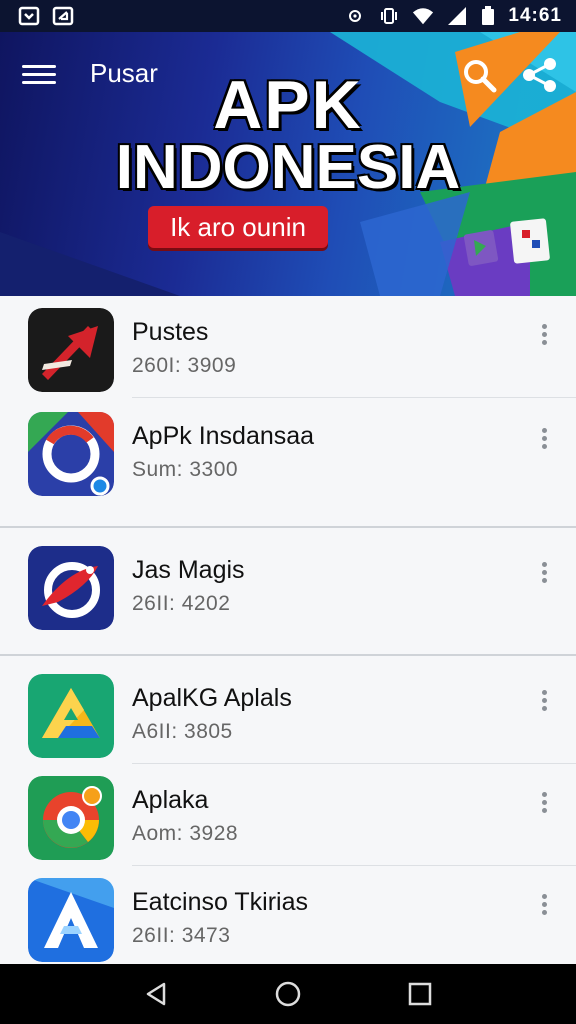  What do you see at coordinates (71, 920) in the screenshot?
I see `letter-a-app-icon` at bounding box center [71, 920].